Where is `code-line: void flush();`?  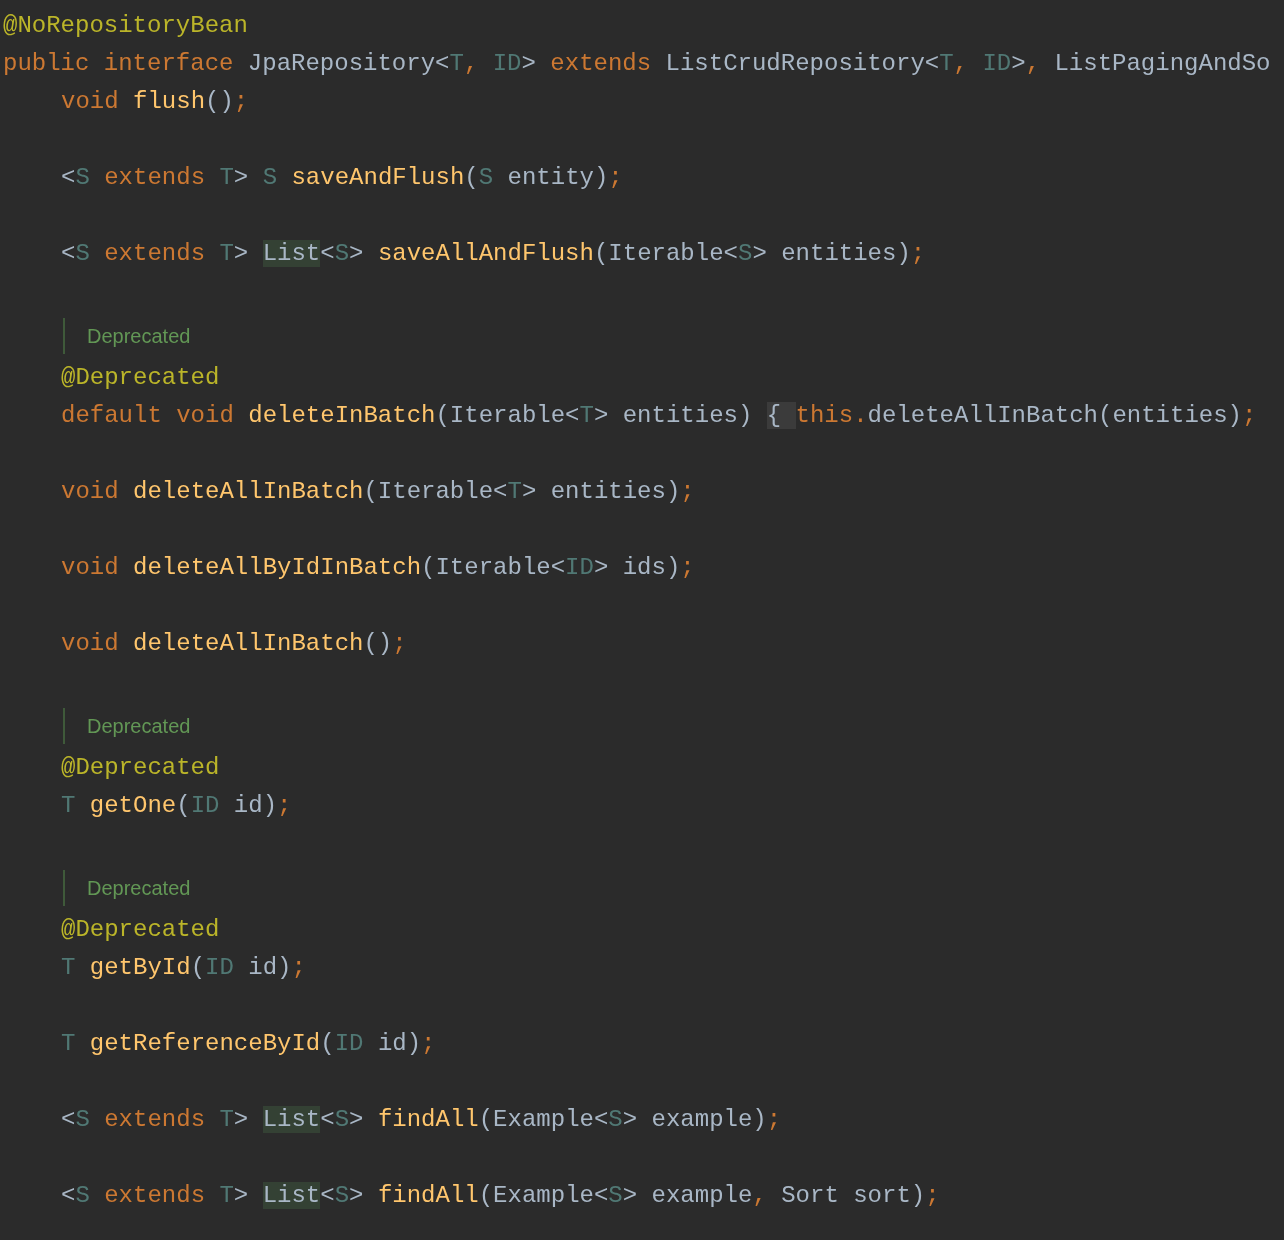 code-line: void flush(); is located at coordinates (155, 102).